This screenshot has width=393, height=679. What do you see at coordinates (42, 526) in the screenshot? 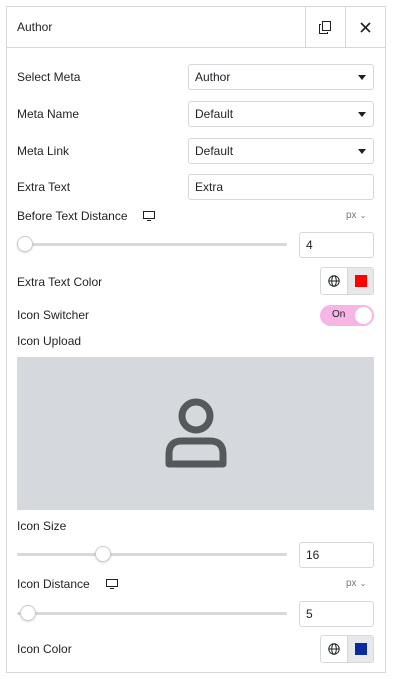
I see `icon-size-label: Icon Size` at bounding box center [42, 526].